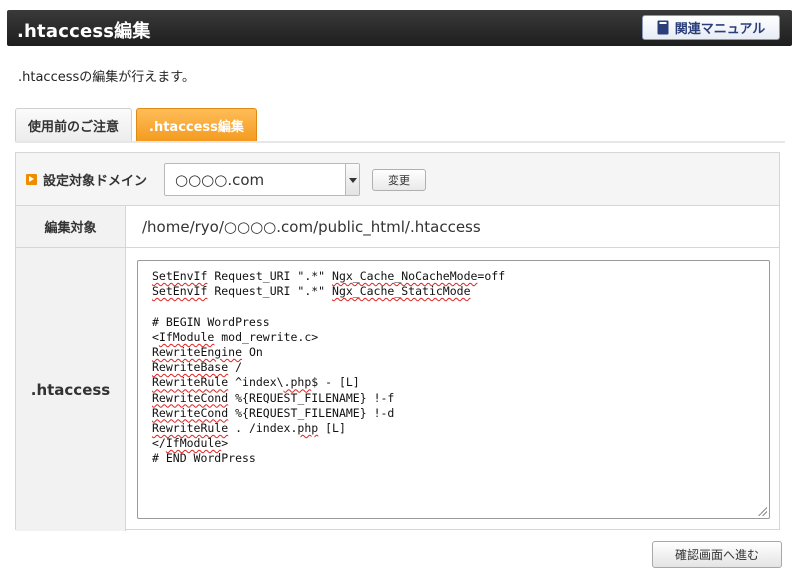 This screenshot has width=800, height=577. What do you see at coordinates (762, 511) in the screenshot?
I see `resize-handle-icon` at bounding box center [762, 511].